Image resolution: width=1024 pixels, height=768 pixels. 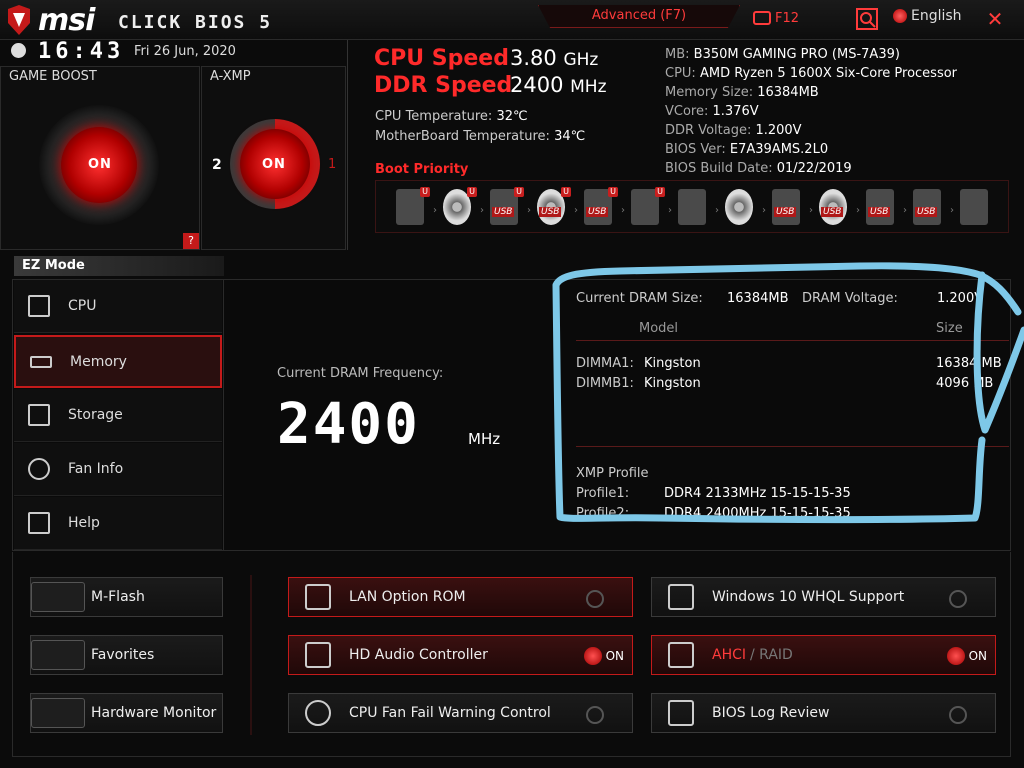 I want to click on hdd-icon, so click(x=692, y=207).